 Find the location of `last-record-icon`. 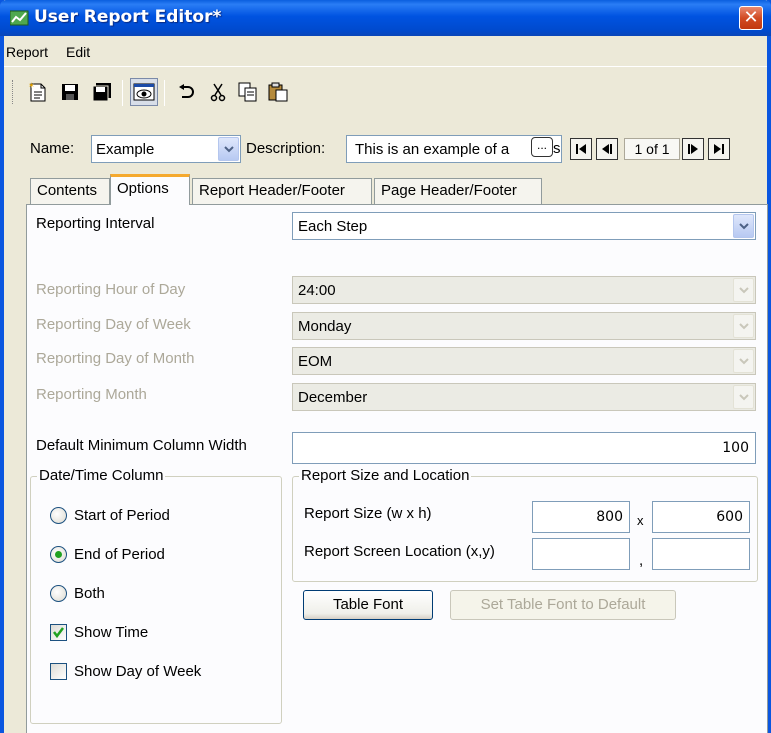

last-record-icon is located at coordinates (719, 149).